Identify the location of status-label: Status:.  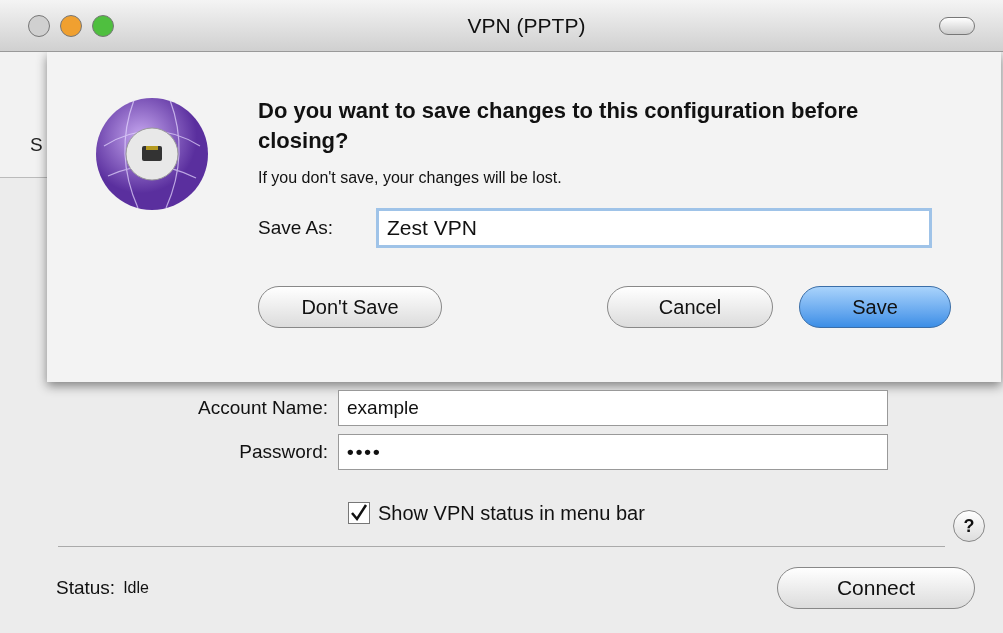
(86, 587).